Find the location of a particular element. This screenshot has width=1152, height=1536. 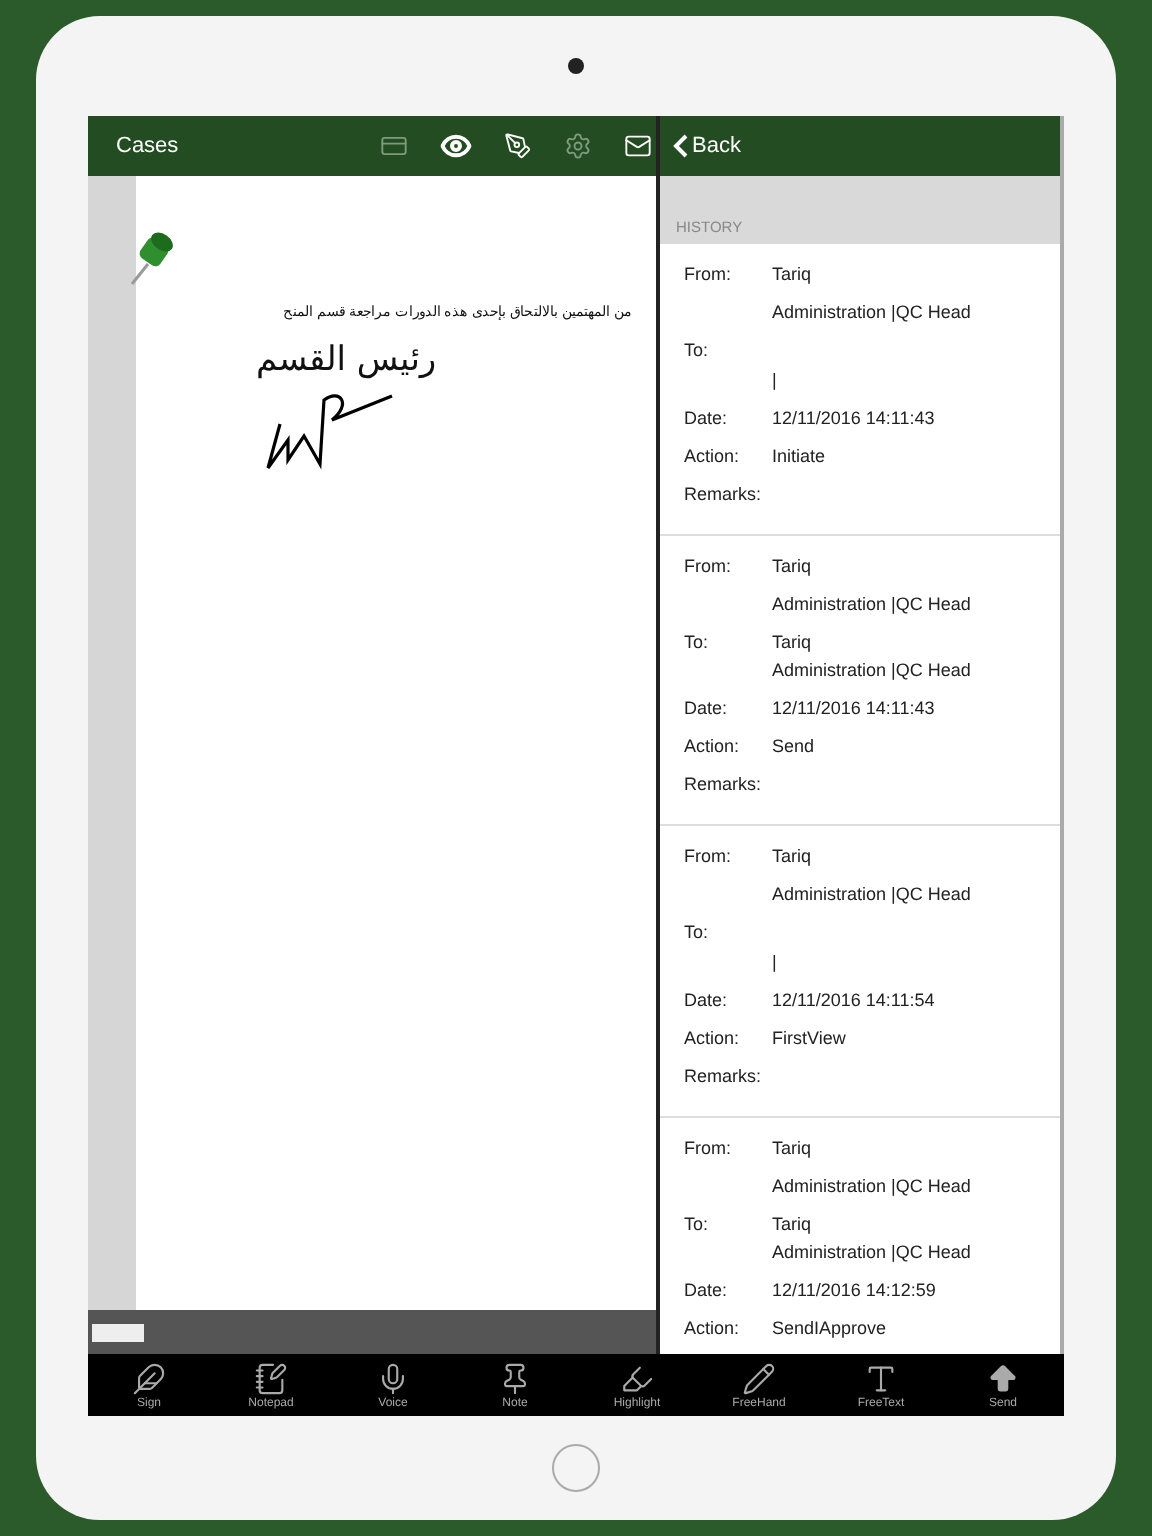

field-value: 12/11/2016 14:12:59 is located at coordinates (854, 1290).